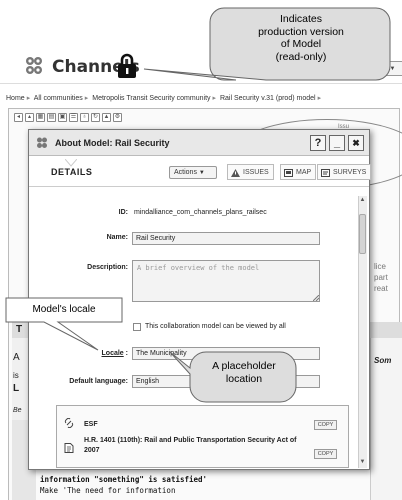 The image size is (402, 500). Describe the element at coordinates (16, 375) in the screenshot. I see `left-panel-text-is: is` at that location.